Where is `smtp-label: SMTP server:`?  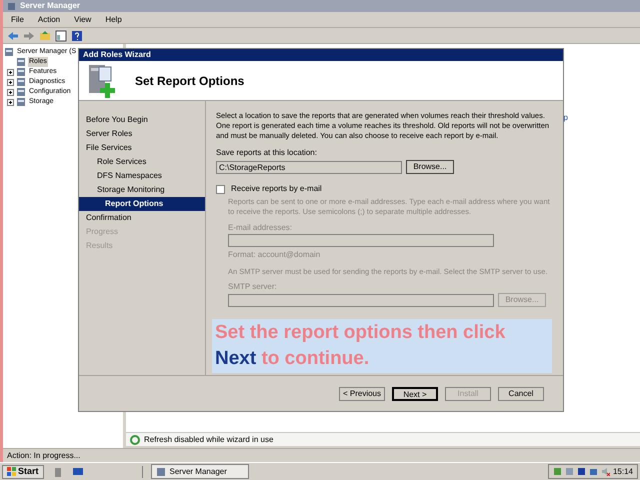 smtp-label: SMTP server: is located at coordinates (253, 287).